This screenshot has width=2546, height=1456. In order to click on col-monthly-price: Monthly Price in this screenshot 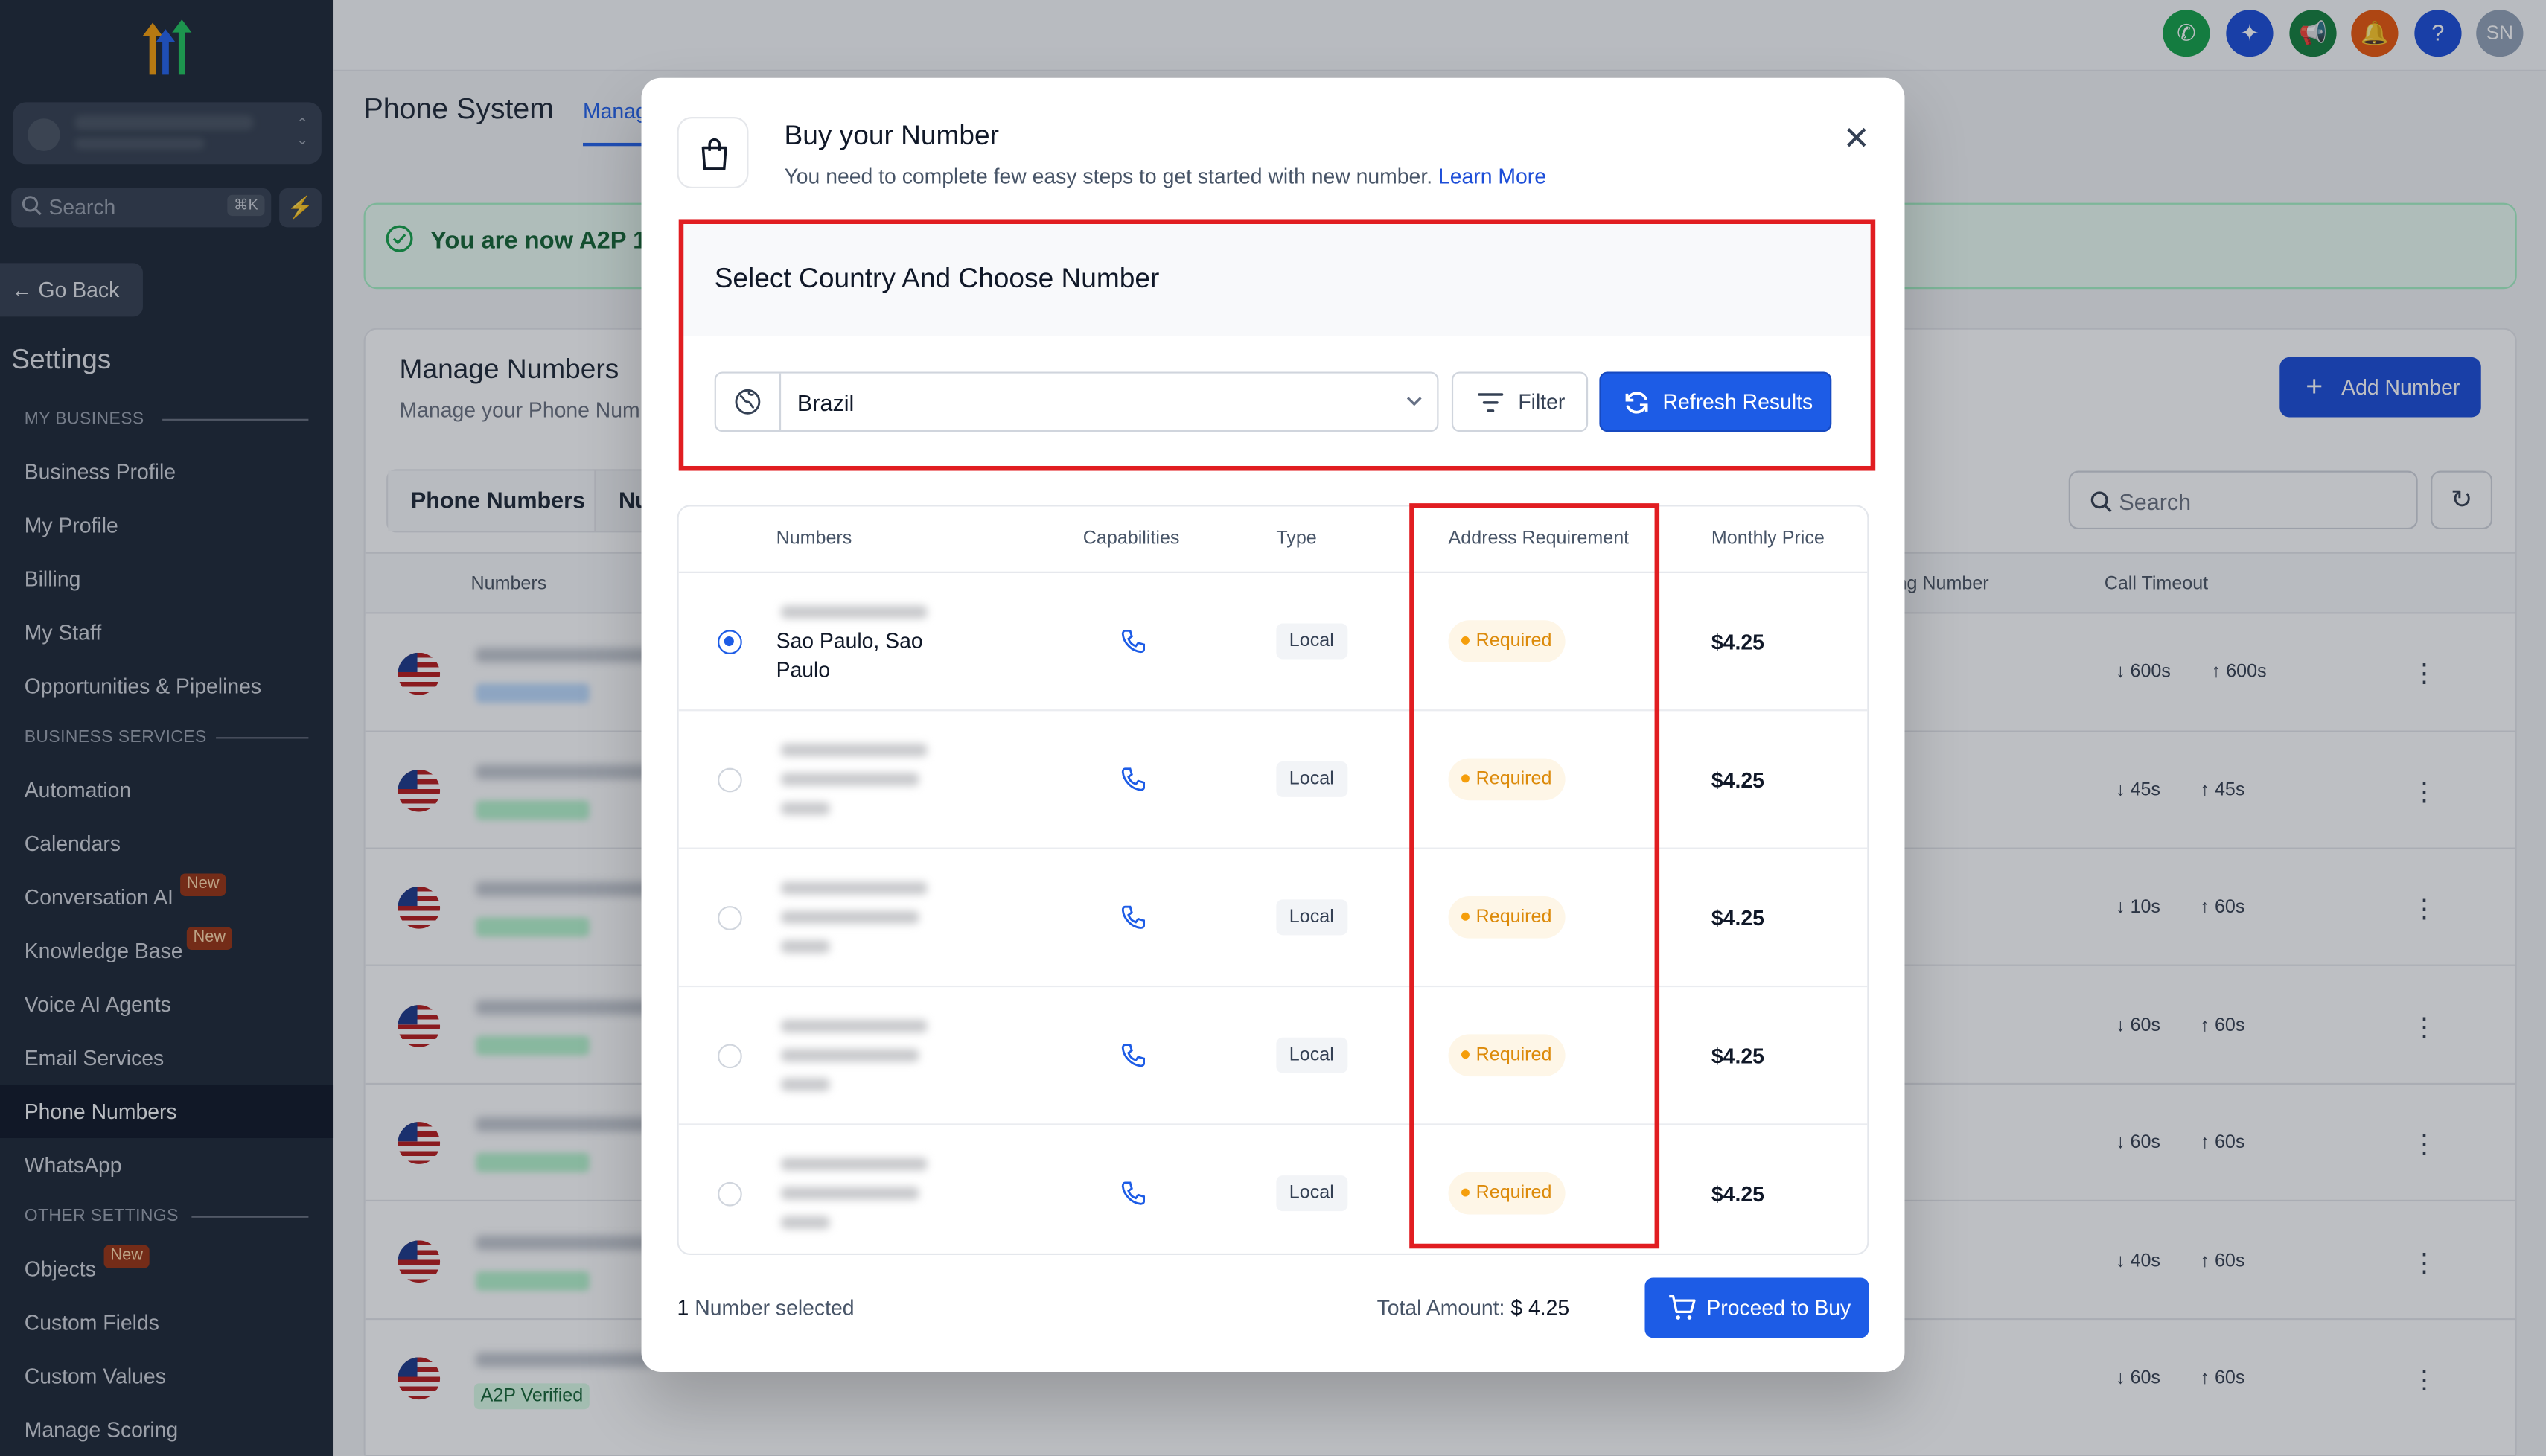, I will do `click(1768, 539)`.